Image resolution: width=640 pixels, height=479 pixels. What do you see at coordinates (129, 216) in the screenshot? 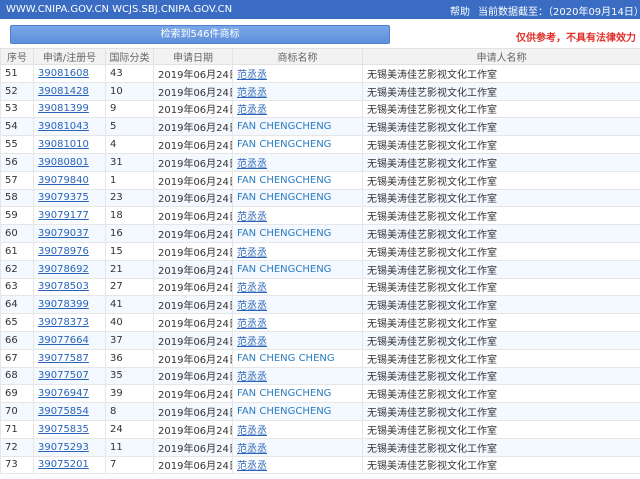
I see `class-cell: 18` at bounding box center [129, 216].